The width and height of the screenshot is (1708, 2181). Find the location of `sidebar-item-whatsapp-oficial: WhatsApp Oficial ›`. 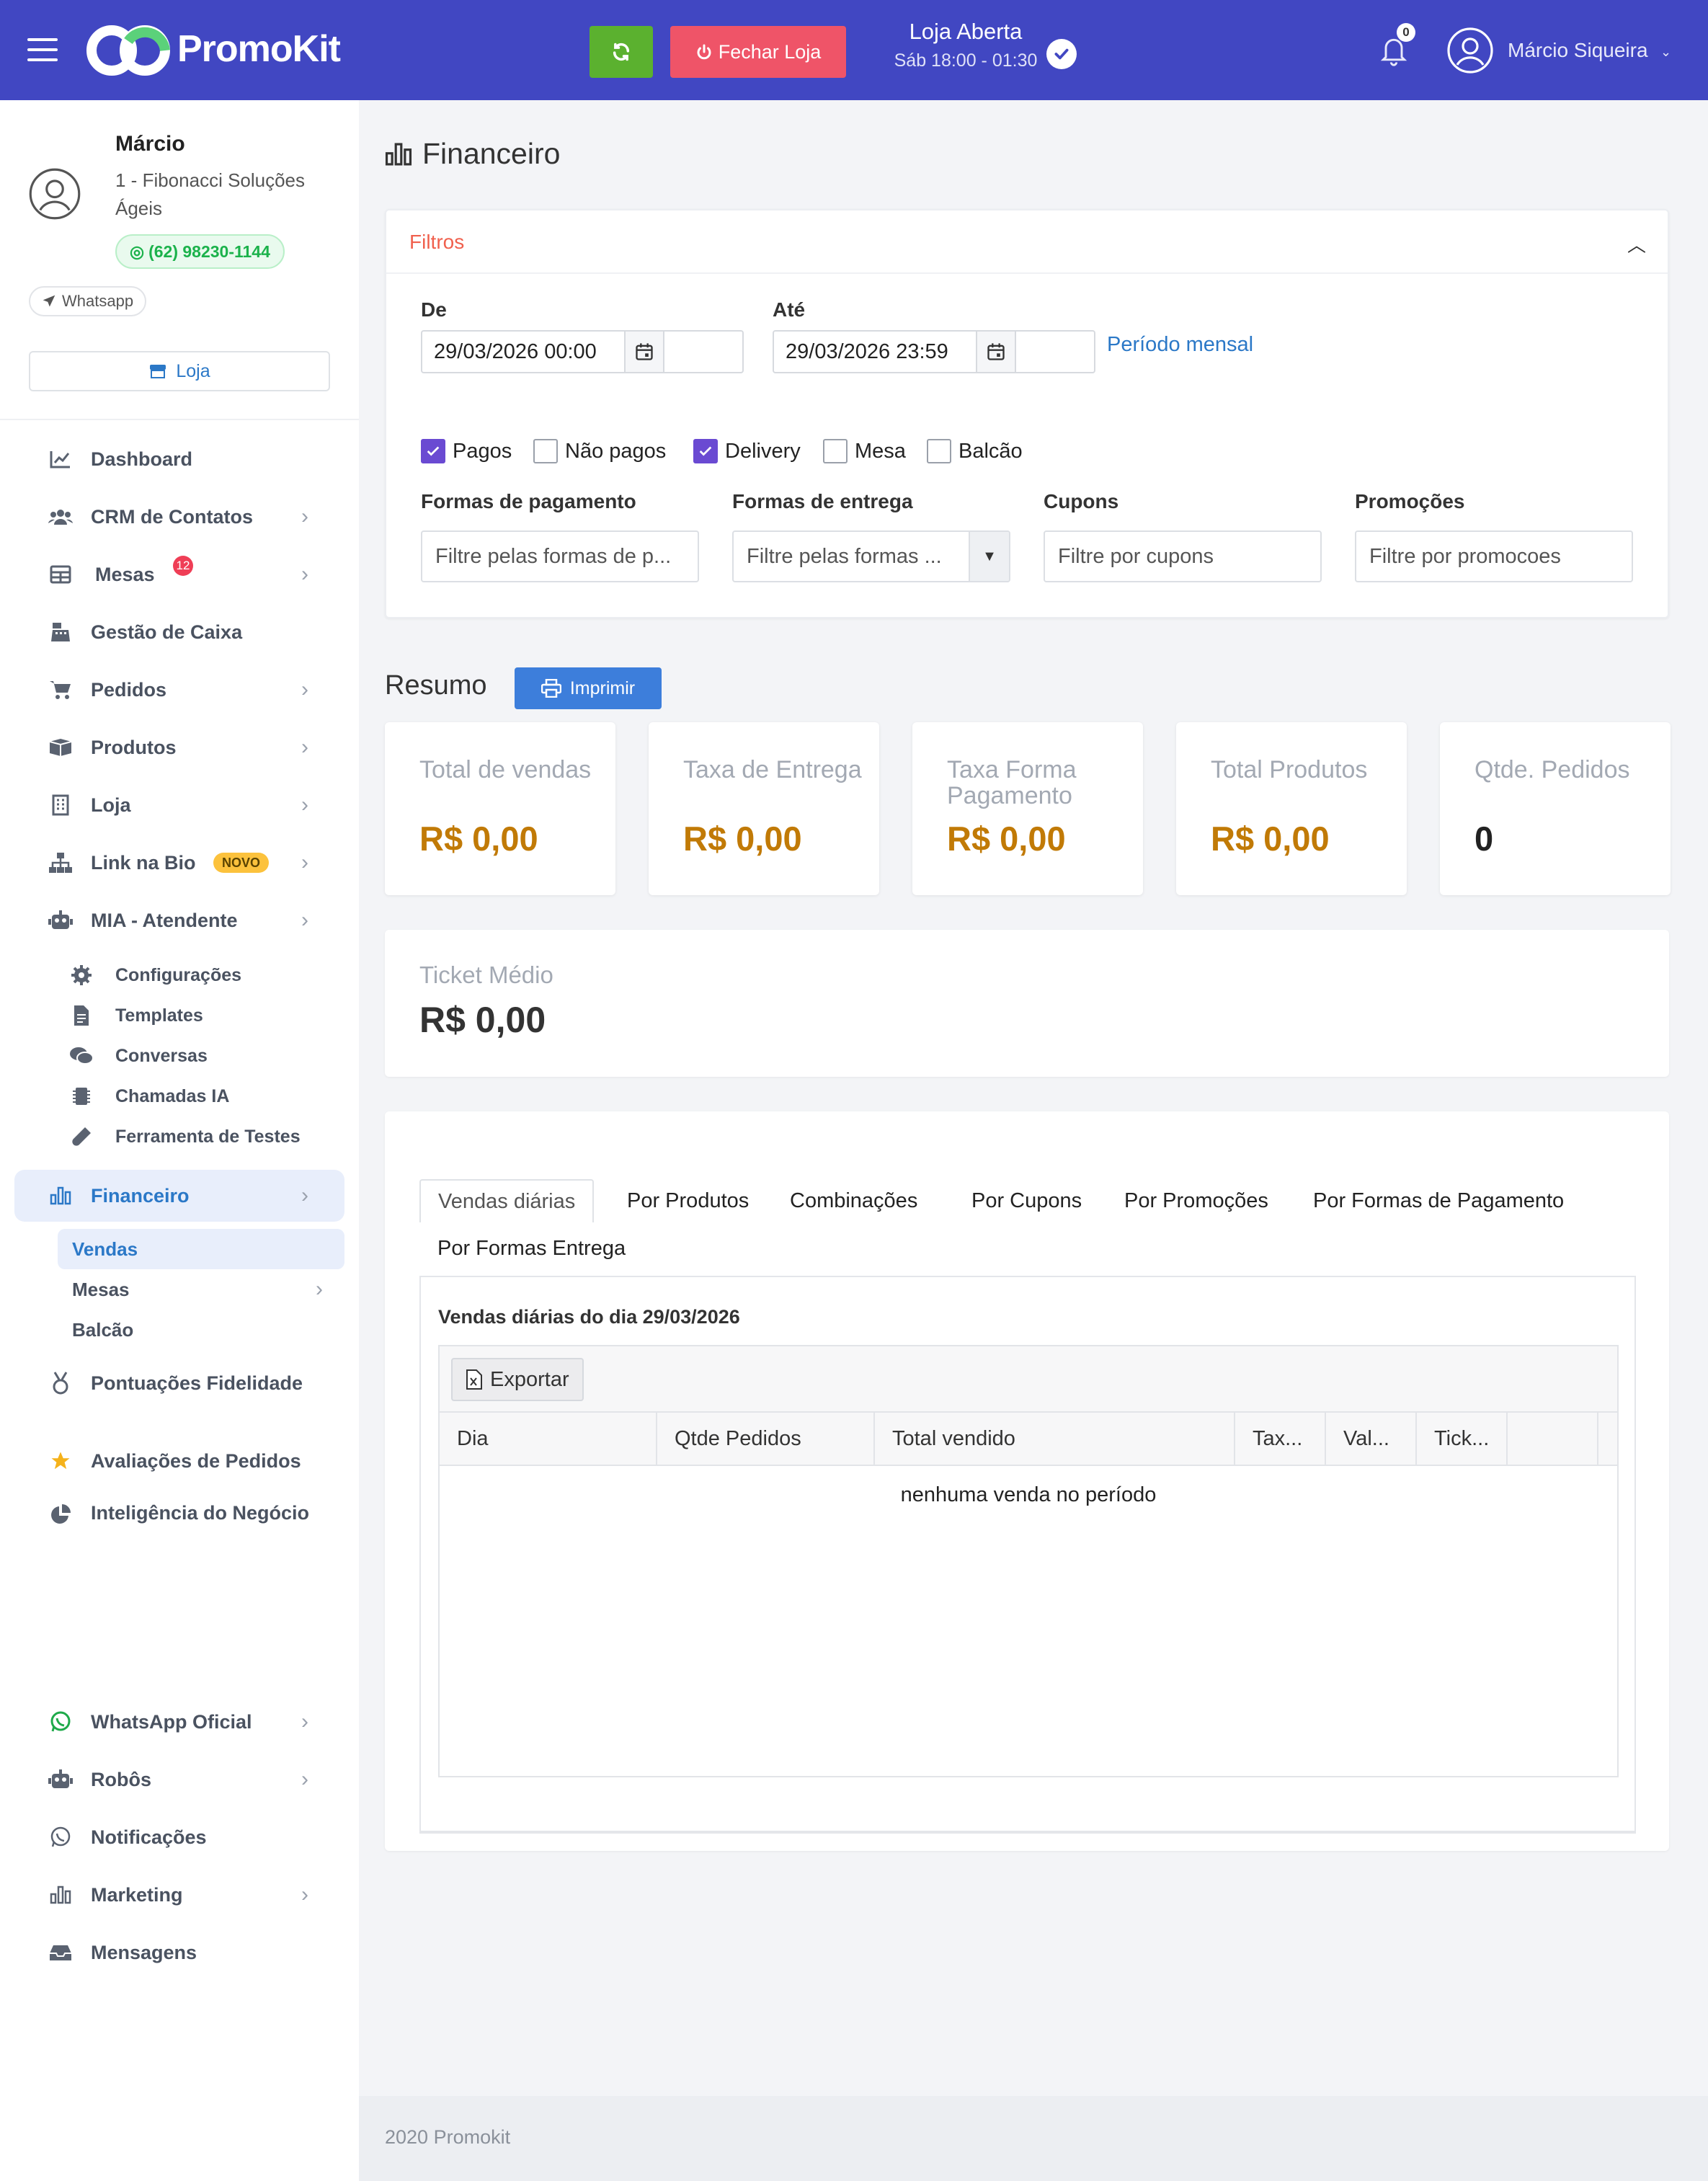

sidebar-item-whatsapp-oficial: WhatsApp Oficial › is located at coordinates (180, 1722).